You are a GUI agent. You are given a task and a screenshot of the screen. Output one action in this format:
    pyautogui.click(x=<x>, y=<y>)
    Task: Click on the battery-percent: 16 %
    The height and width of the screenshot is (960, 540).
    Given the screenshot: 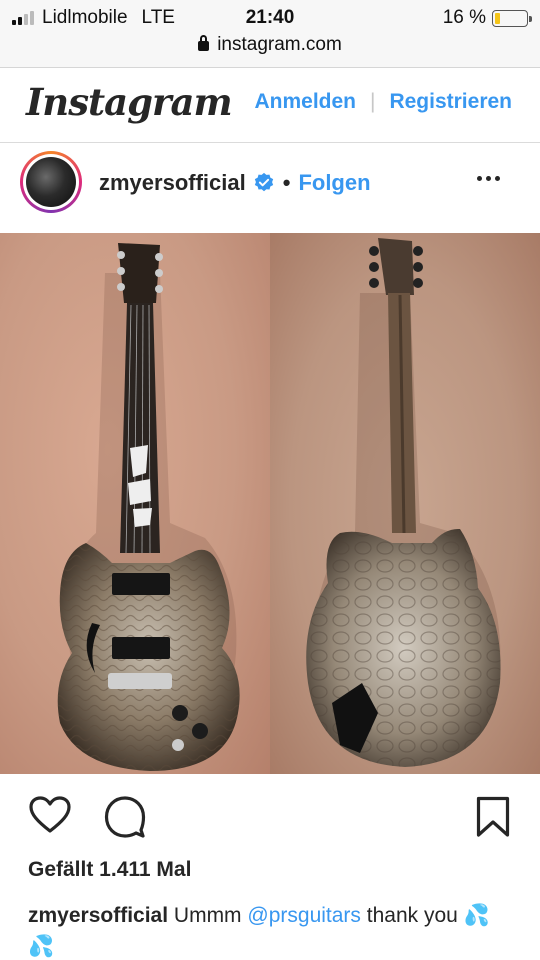 What is the action you would take?
    pyautogui.click(x=464, y=17)
    